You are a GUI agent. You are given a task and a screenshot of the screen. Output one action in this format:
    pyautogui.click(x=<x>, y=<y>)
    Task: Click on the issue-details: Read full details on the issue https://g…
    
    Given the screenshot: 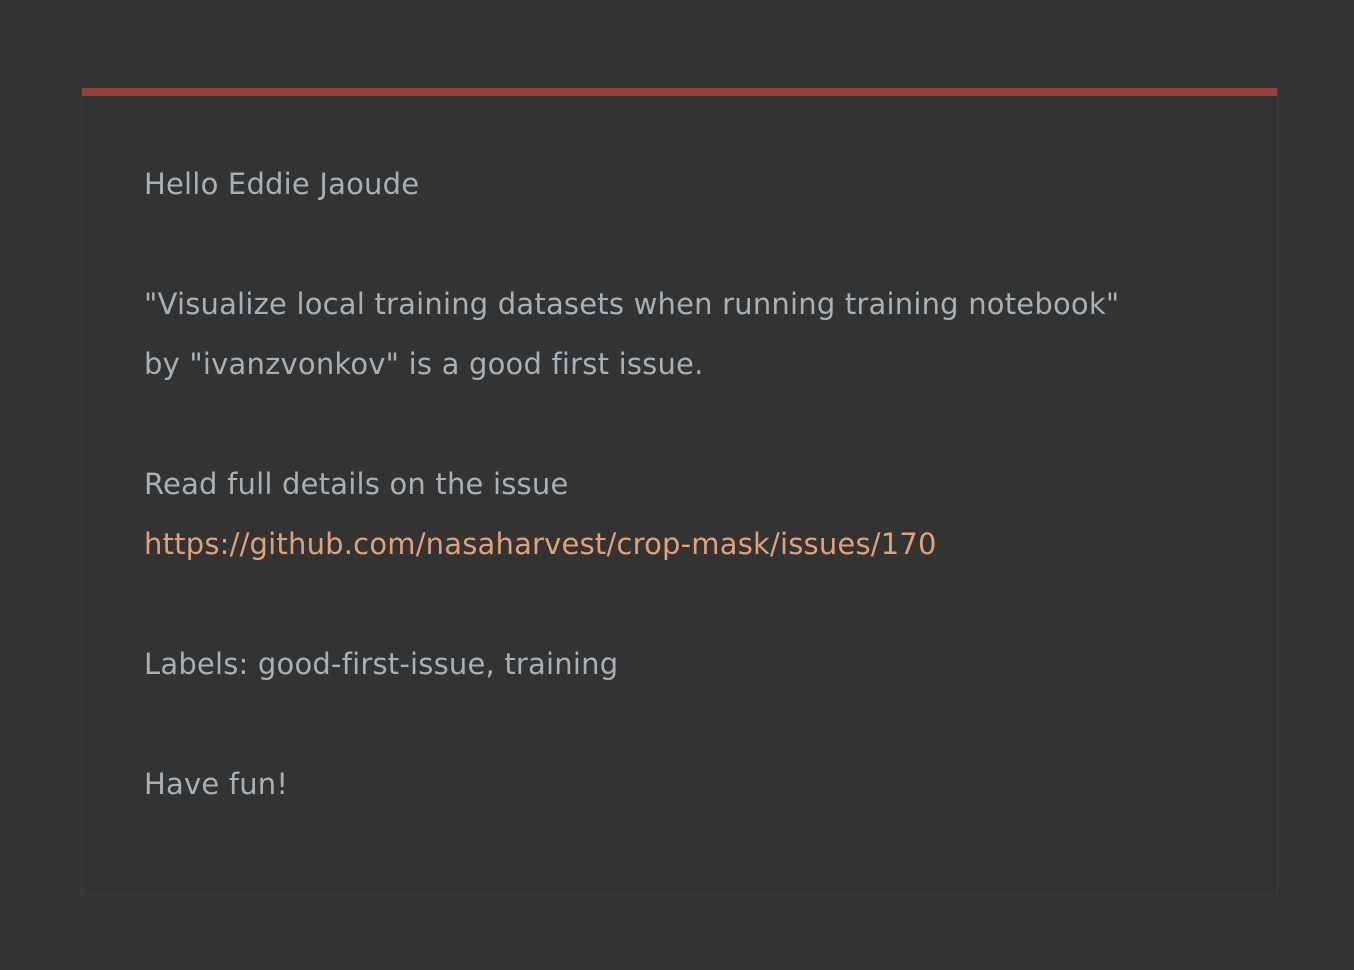 What is the action you would take?
    pyautogui.click(x=694, y=514)
    